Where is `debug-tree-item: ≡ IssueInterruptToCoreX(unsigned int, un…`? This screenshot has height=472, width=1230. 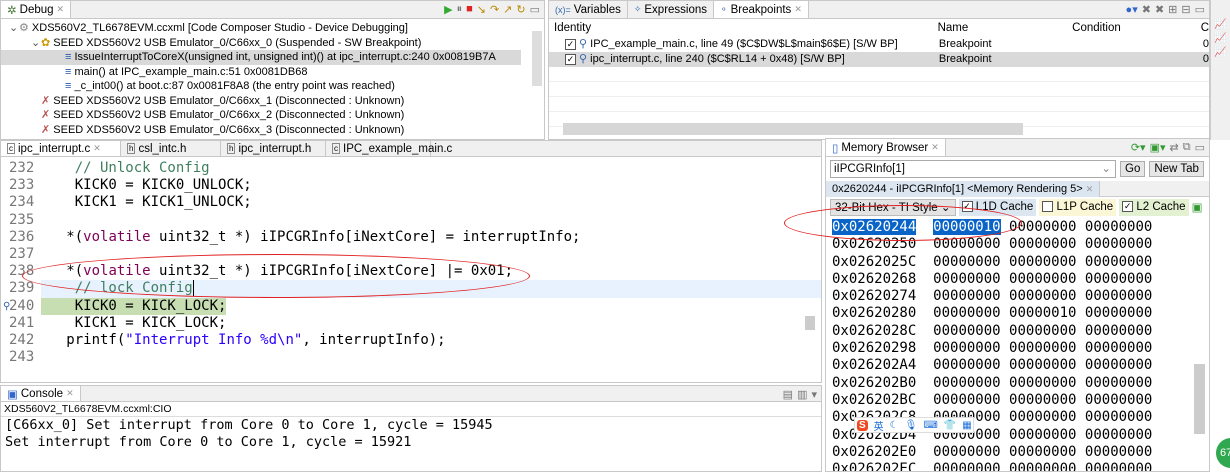 debug-tree-item: ≡ IssueInterruptToCoreX(unsigned int, un… is located at coordinates (261, 57).